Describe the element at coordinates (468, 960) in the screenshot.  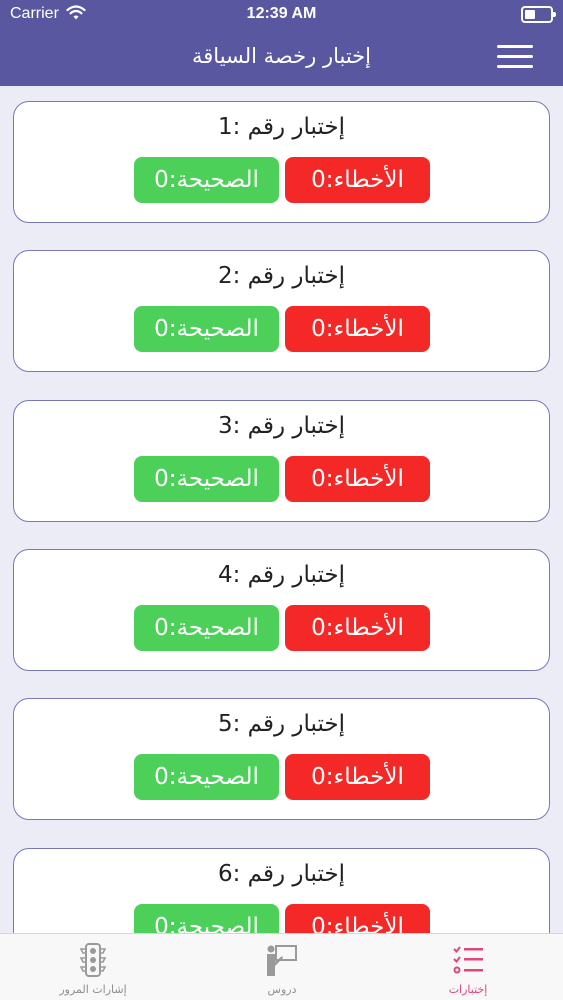
I see `checklist-icon` at that location.